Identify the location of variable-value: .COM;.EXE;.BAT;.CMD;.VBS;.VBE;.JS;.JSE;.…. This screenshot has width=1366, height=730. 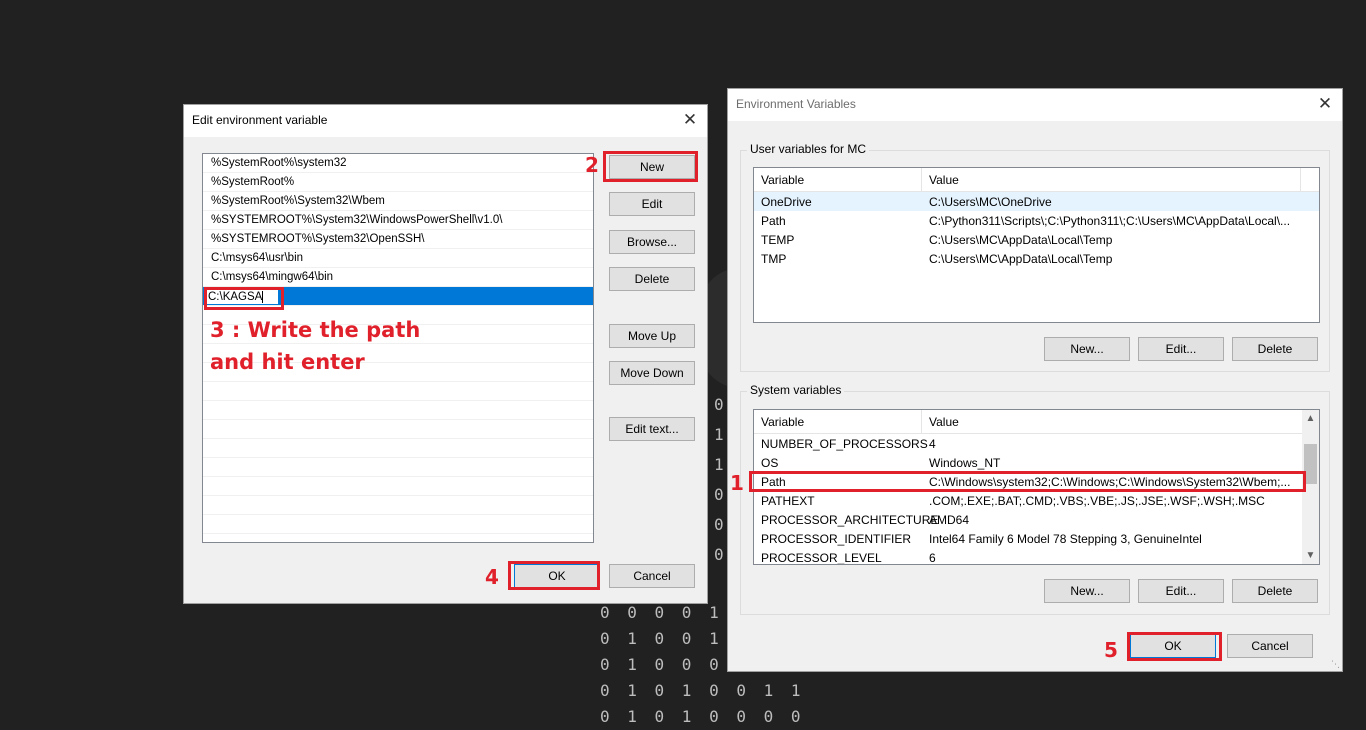
(1097, 501).